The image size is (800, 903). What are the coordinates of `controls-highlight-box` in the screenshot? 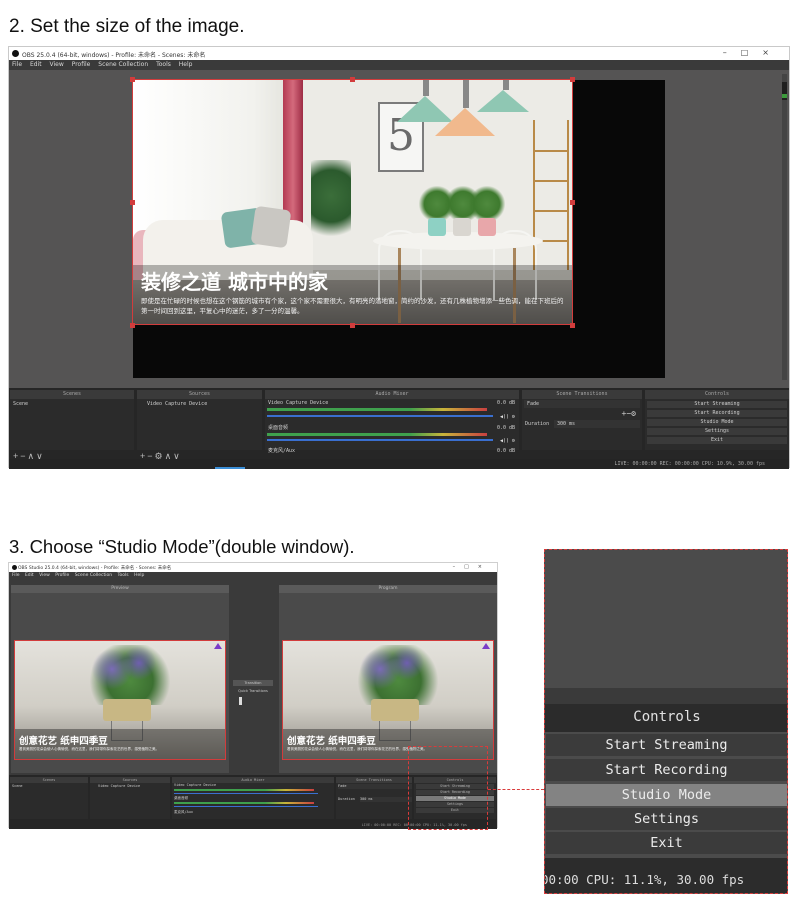 It's located at (448, 788).